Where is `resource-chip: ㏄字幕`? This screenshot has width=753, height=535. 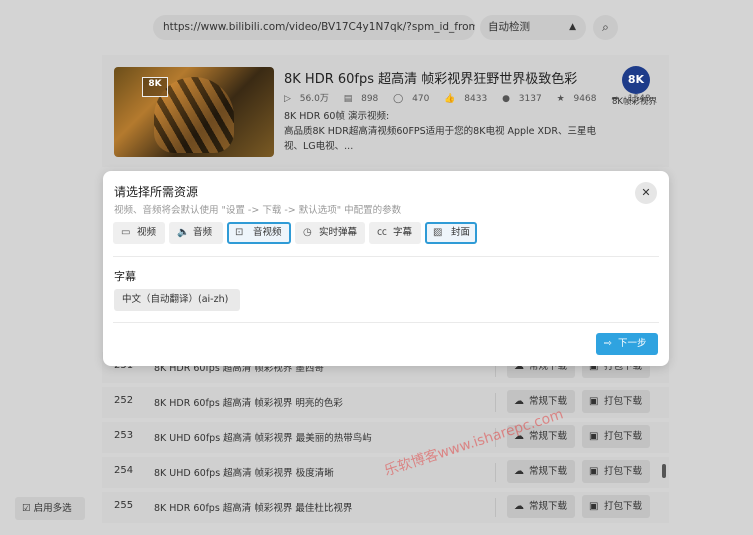 resource-chip: ㏄字幕 is located at coordinates (395, 233).